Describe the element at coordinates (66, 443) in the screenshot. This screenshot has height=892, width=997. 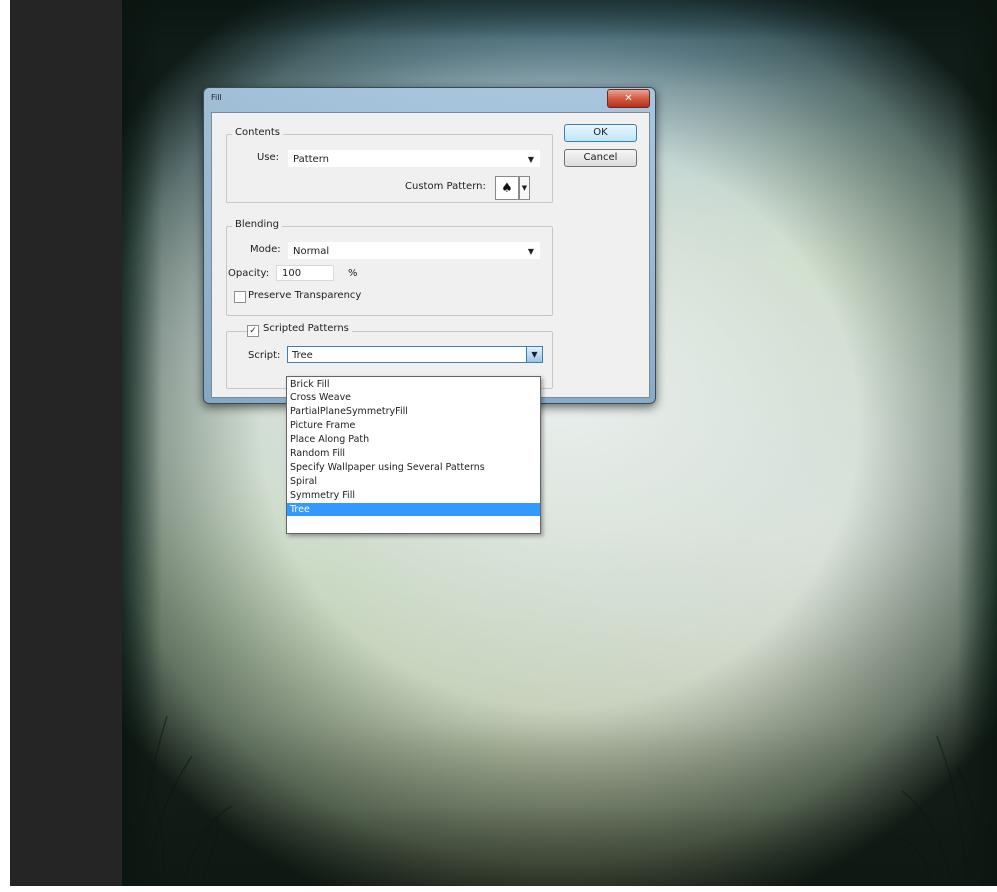
I see `workspace-panel` at that location.